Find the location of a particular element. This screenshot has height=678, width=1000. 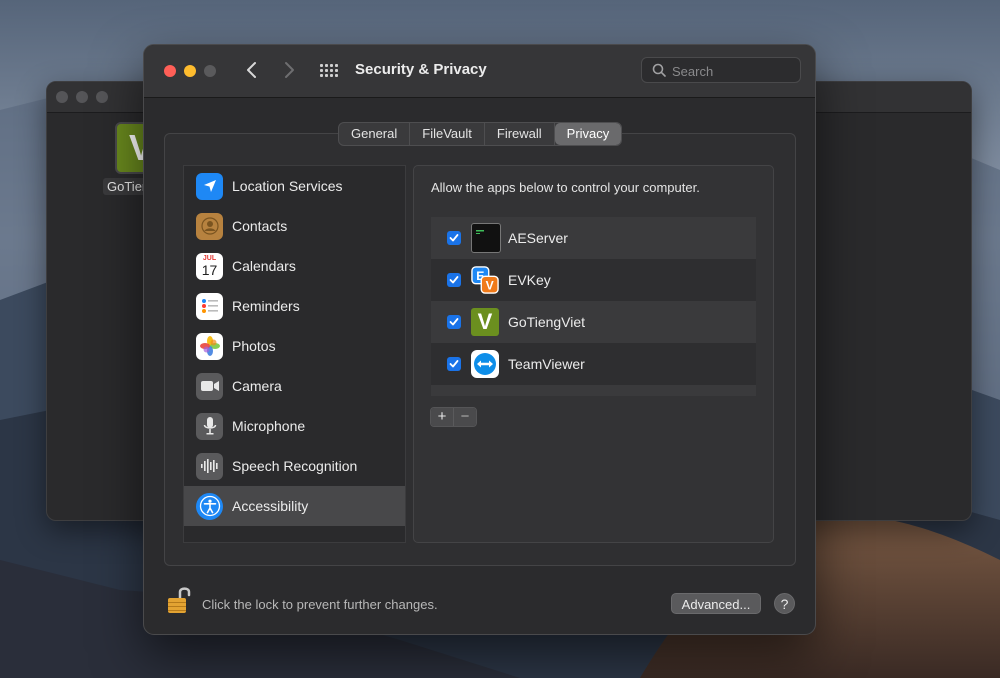

background-zoom-dot is located at coordinates (102, 97).